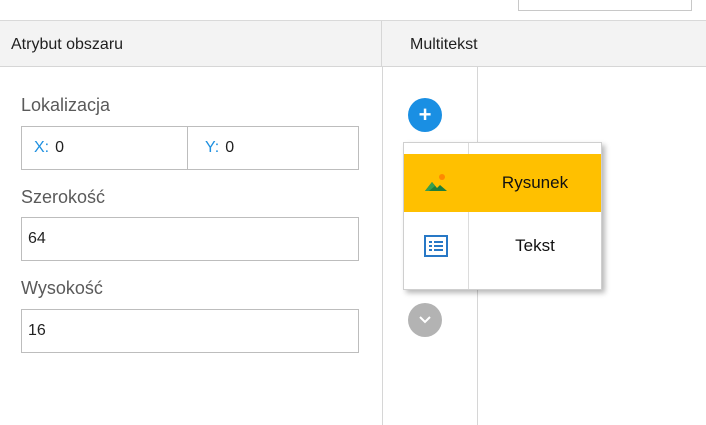 The width and height of the screenshot is (706, 425). I want to click on menu-item-image: Rysunek, so click(502, 183).